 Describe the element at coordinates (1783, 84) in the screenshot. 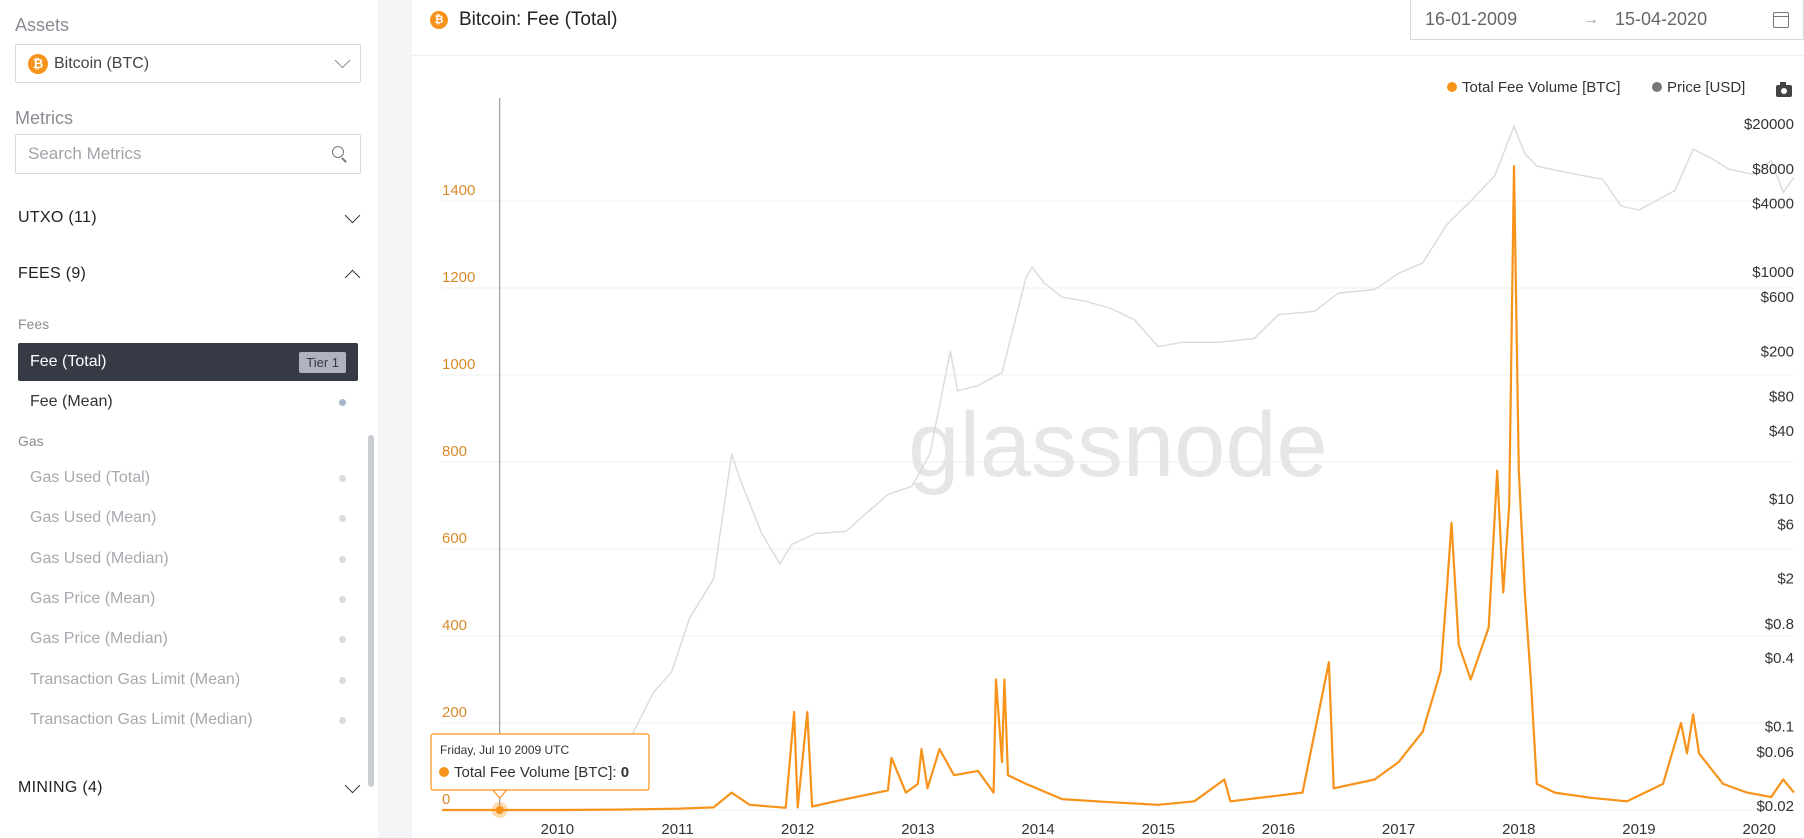

I see `camera-top` at that location.